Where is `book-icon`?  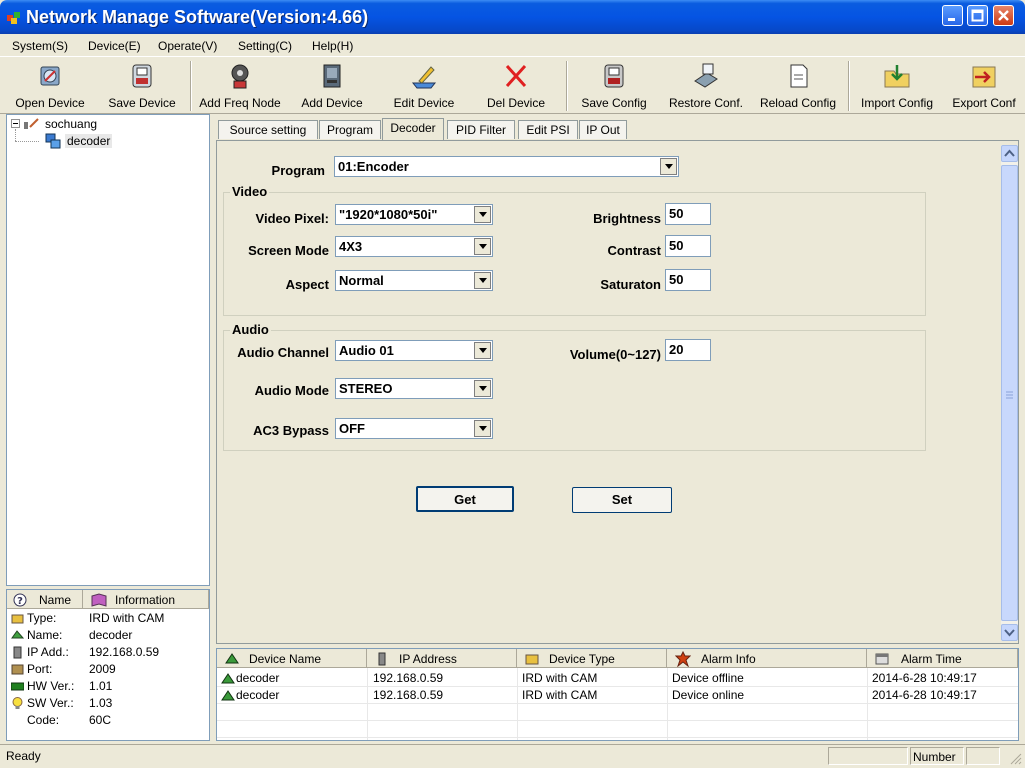
book-icon is located at coordinates (99, 600).